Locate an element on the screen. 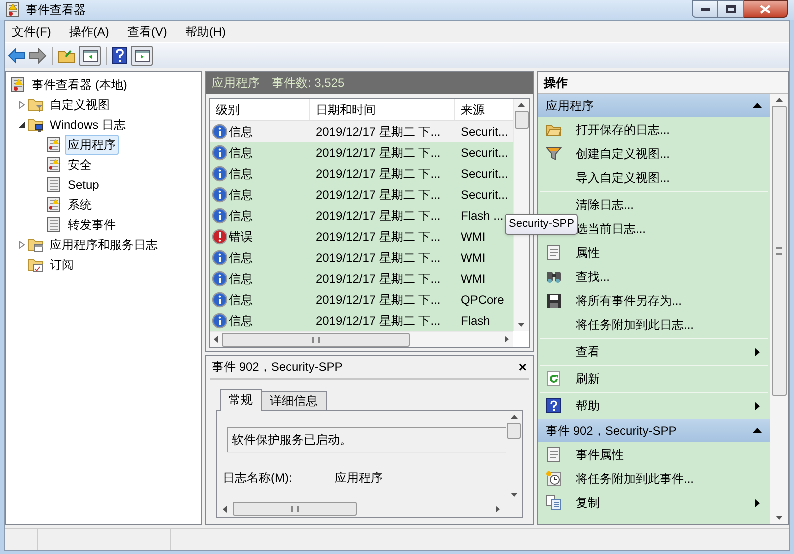 The height and width of the screenshot is (554, 794). back-arrow-icon is located at coordinates (17, 56).